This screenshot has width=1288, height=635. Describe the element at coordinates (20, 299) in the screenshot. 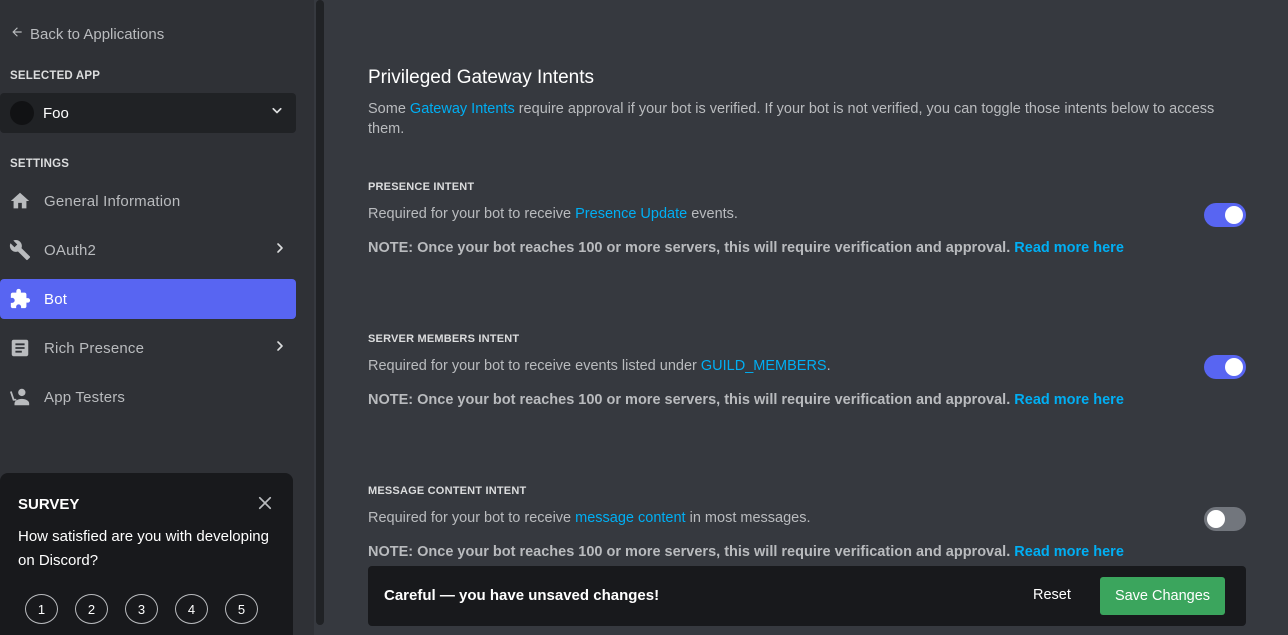

I see `puzzle-icon` at that location.